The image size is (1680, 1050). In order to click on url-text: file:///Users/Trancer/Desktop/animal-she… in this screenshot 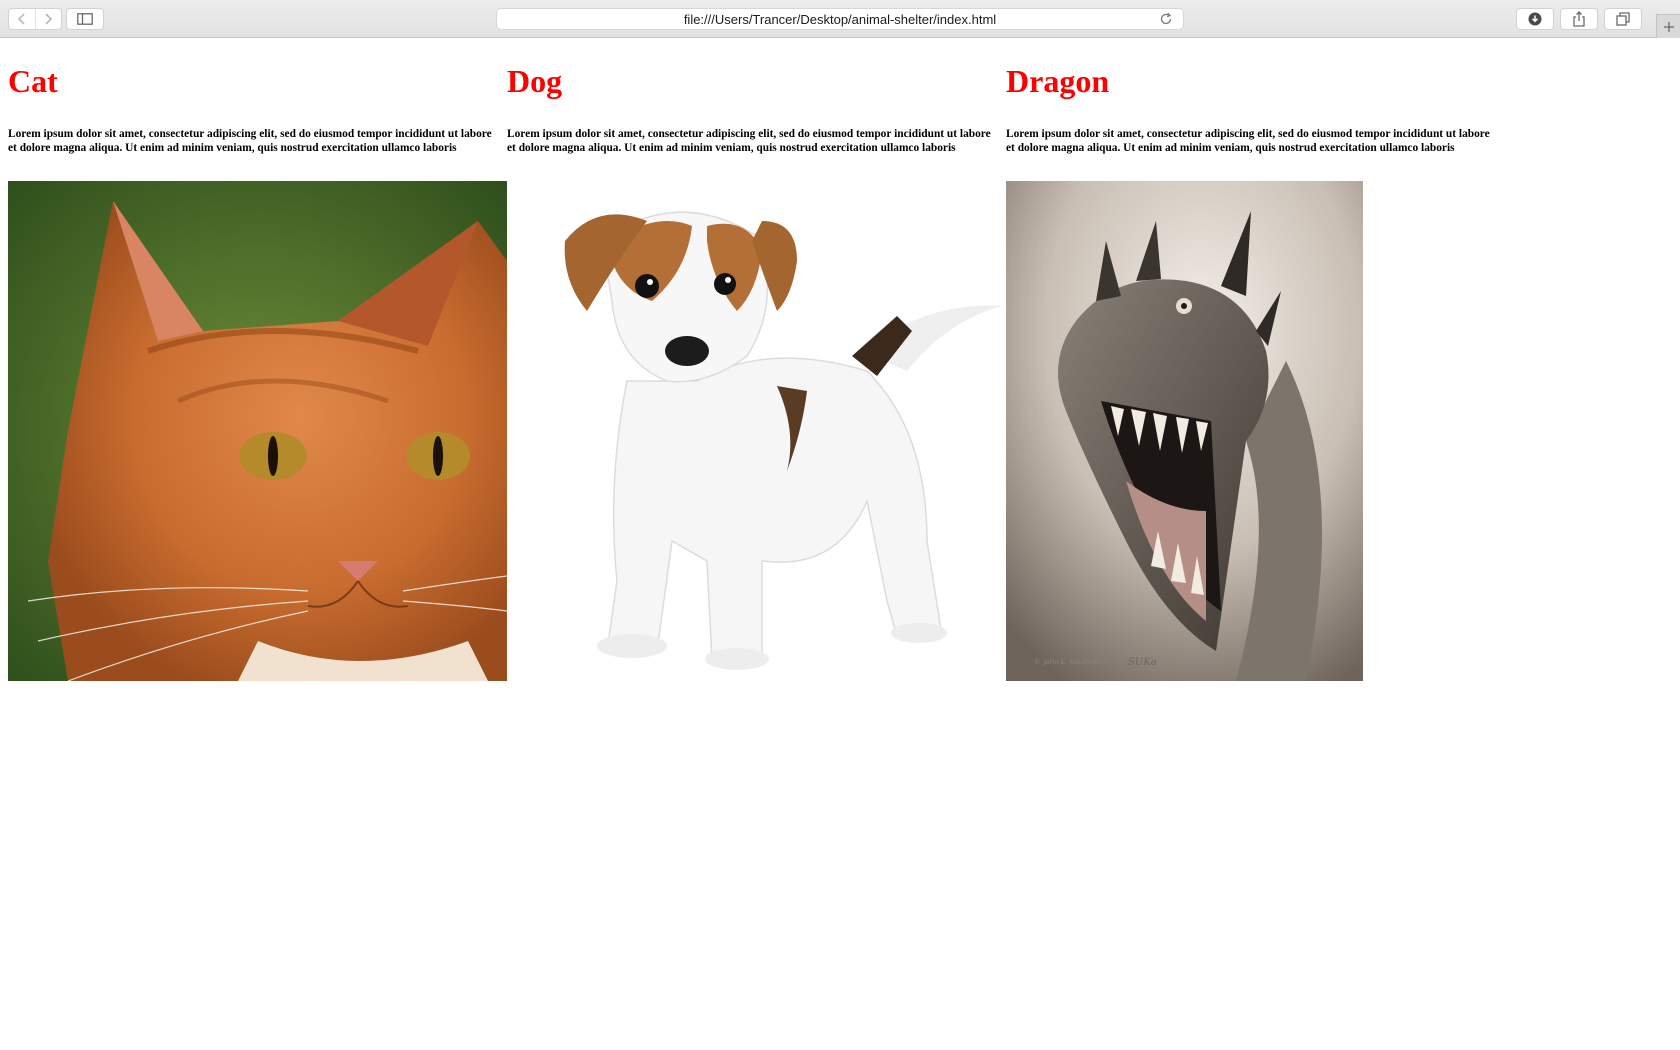, I will do `click(840, 19)`.